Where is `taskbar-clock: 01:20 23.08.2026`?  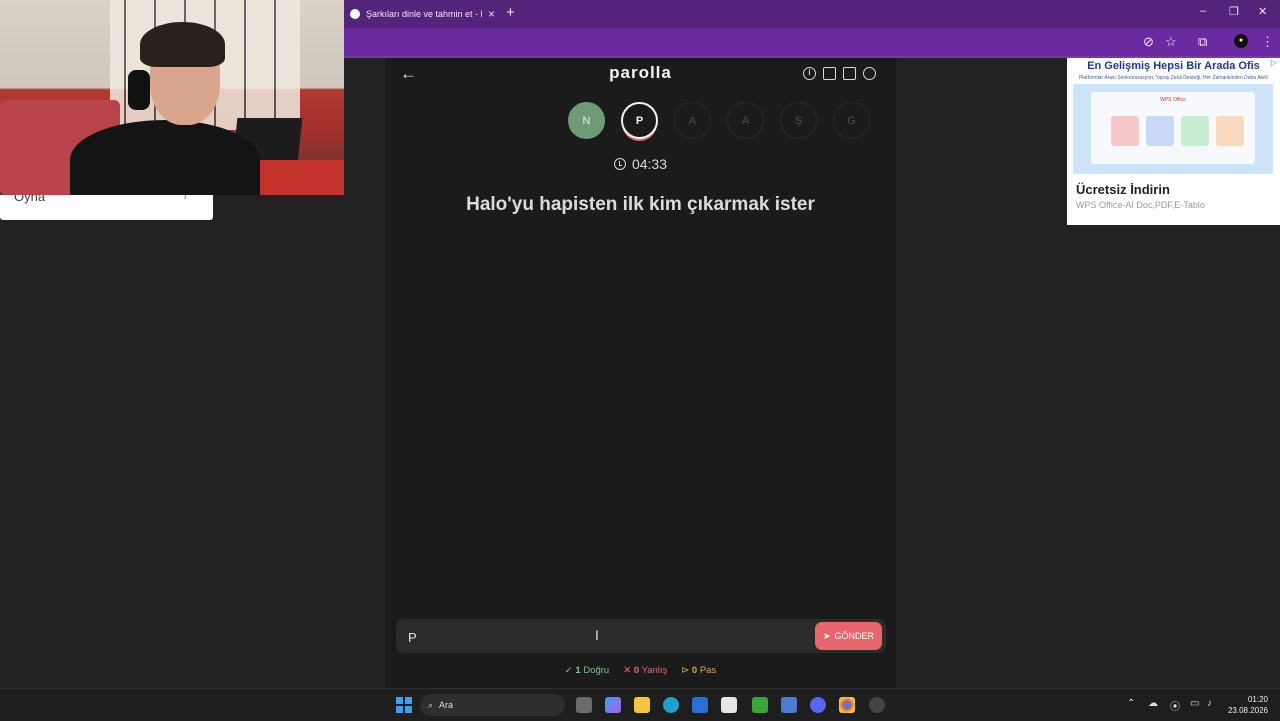 taskbar-clock: 01:20 23.08.2026 is located at coordinates (1247, 705).